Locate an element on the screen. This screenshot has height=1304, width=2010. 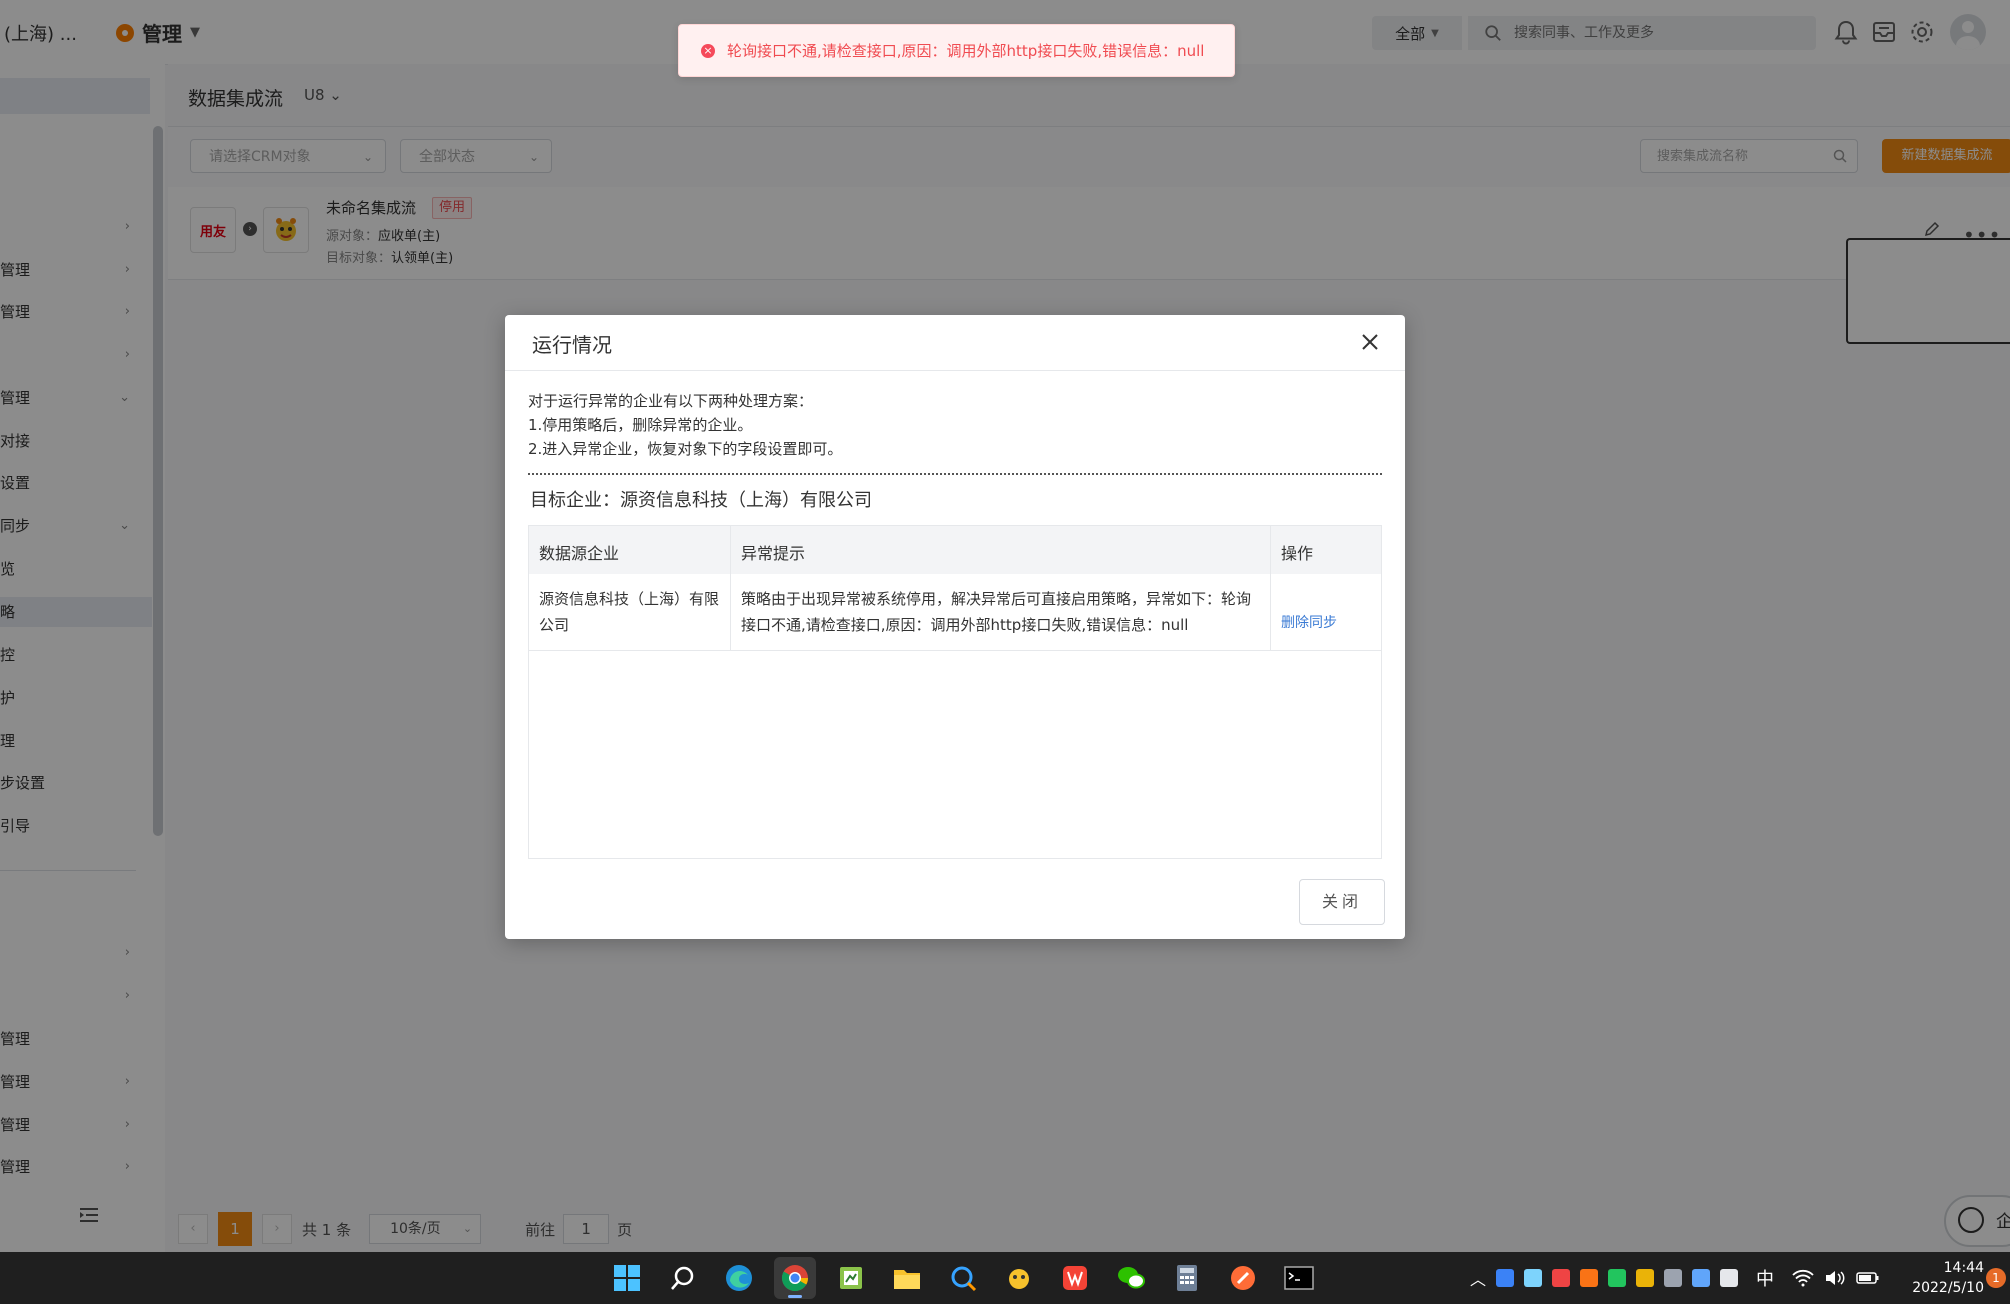
wps-app-icon is located at coordinates (1075, 1278).